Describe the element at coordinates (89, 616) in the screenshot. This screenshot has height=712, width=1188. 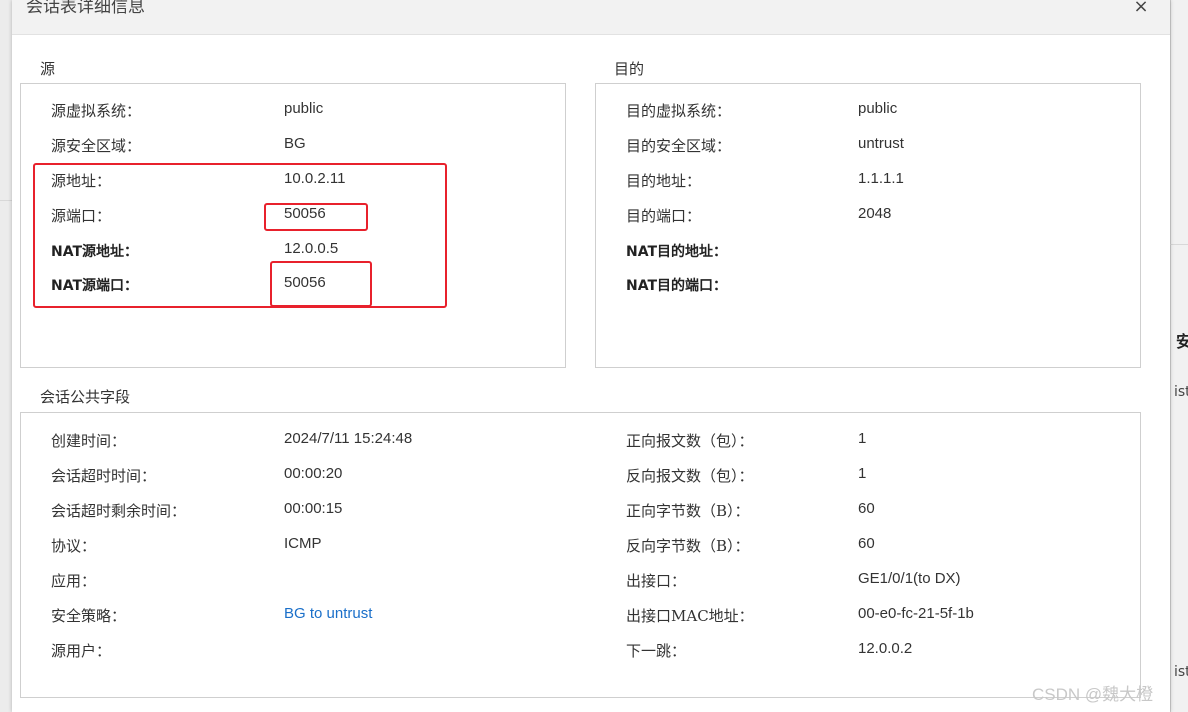
I see `security-policy-label: 安全策略：` at that location.